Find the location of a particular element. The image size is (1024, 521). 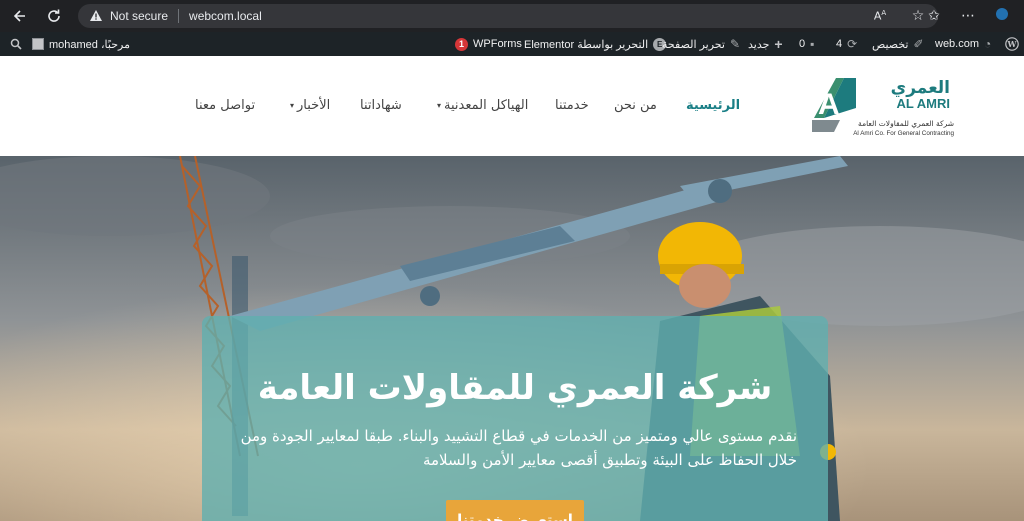

elementor-label: التحرير بواسطة Elementor is located at coordinates (586, 44).